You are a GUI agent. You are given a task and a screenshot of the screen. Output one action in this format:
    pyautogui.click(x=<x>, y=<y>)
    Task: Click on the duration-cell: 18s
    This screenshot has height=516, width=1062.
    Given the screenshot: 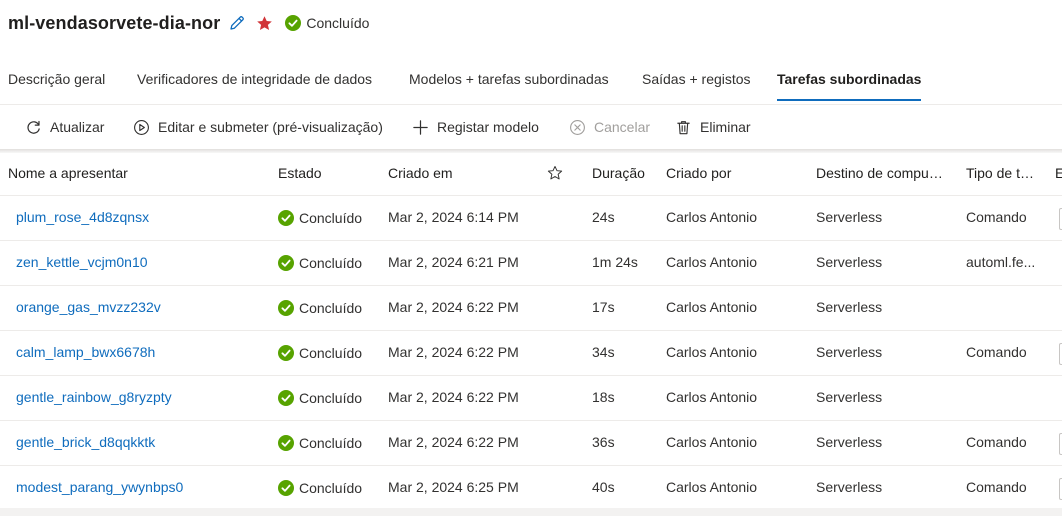 What is the action you would take?
    pyautogui.click(x=603, y=397)
    